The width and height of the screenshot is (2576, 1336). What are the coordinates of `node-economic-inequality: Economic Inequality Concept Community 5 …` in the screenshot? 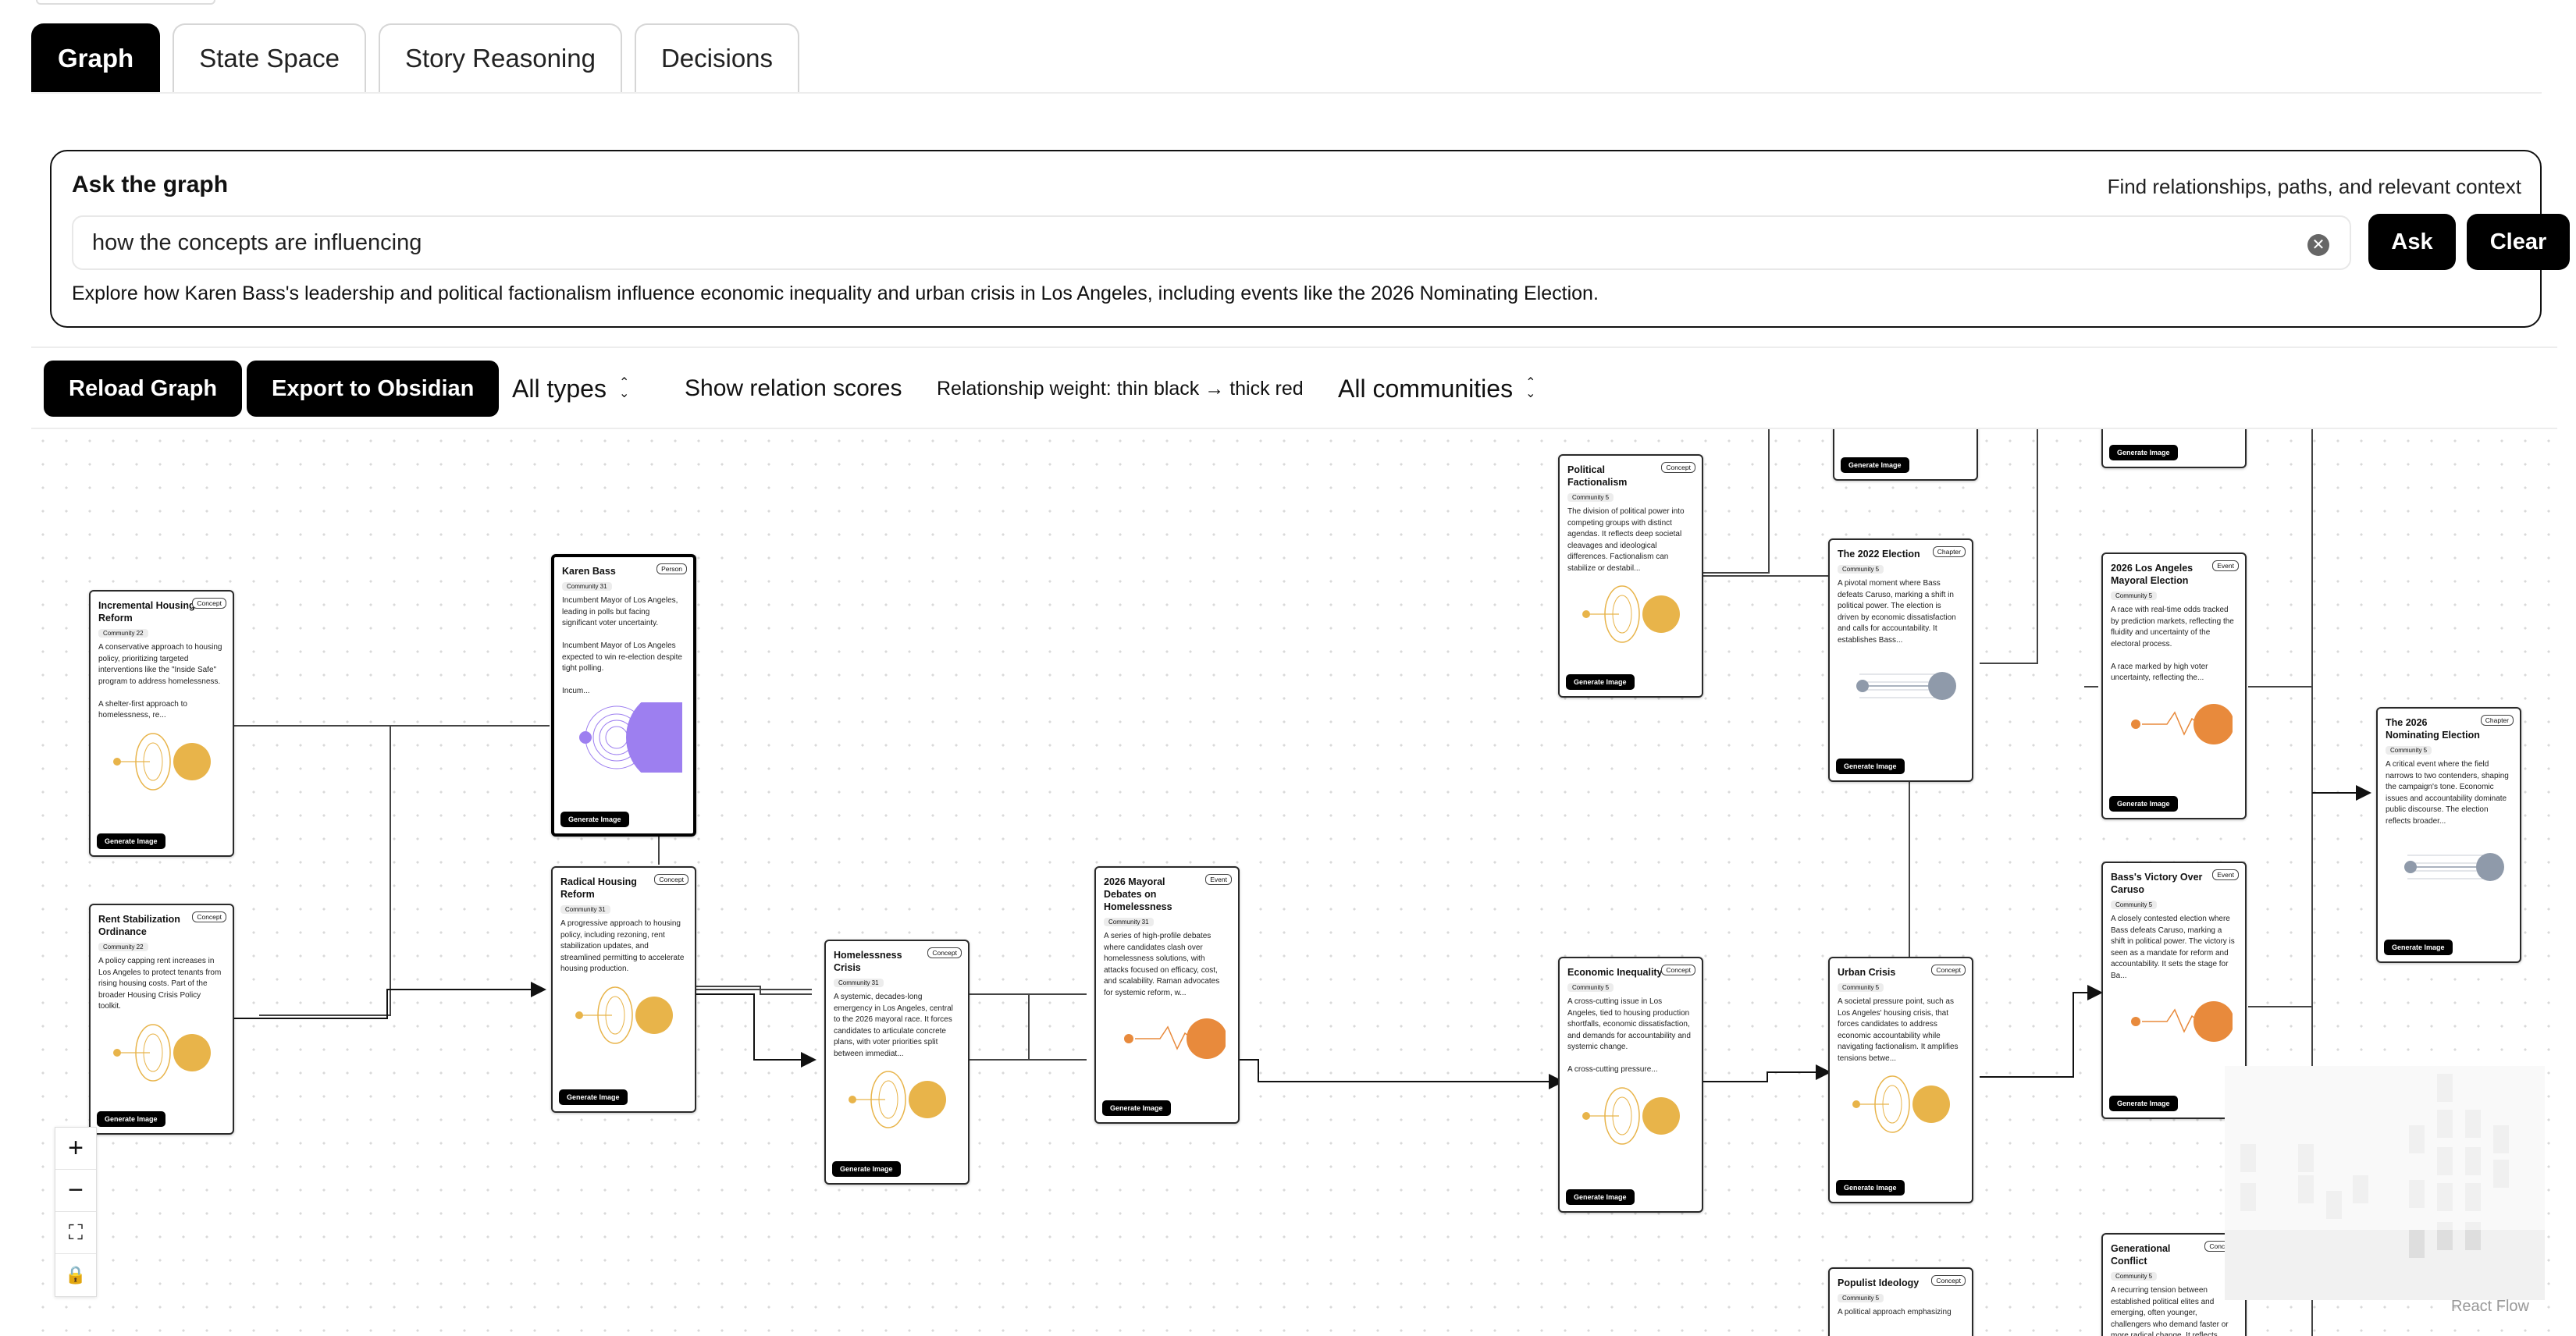 It's located at (1630, 1085).